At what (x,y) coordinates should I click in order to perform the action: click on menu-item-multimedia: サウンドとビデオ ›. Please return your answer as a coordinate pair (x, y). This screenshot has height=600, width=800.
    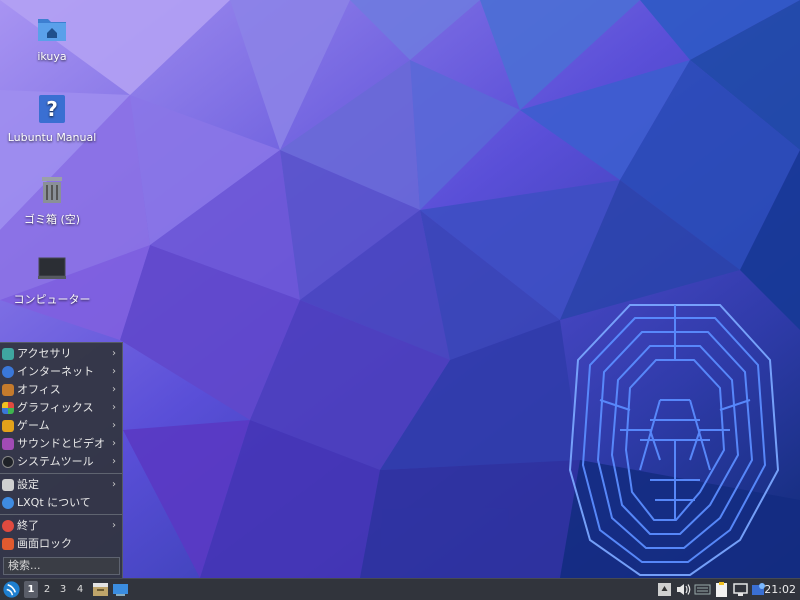
    Looking at the image, I should click on (61, 444).